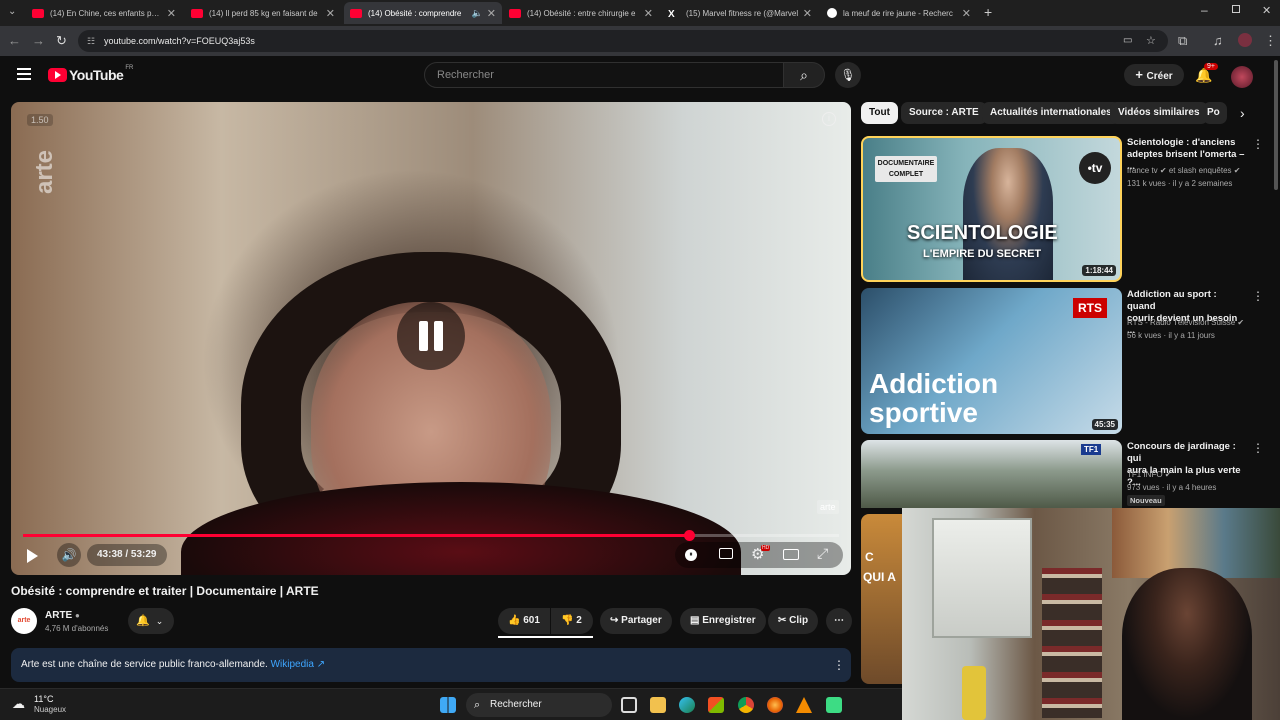 The width and height of the screenshot is (1280, 720). Describe the element at coordinates (1159, 113) in the screenshot. I see `chip-similar-videos: Vidéos similaires` at that location.